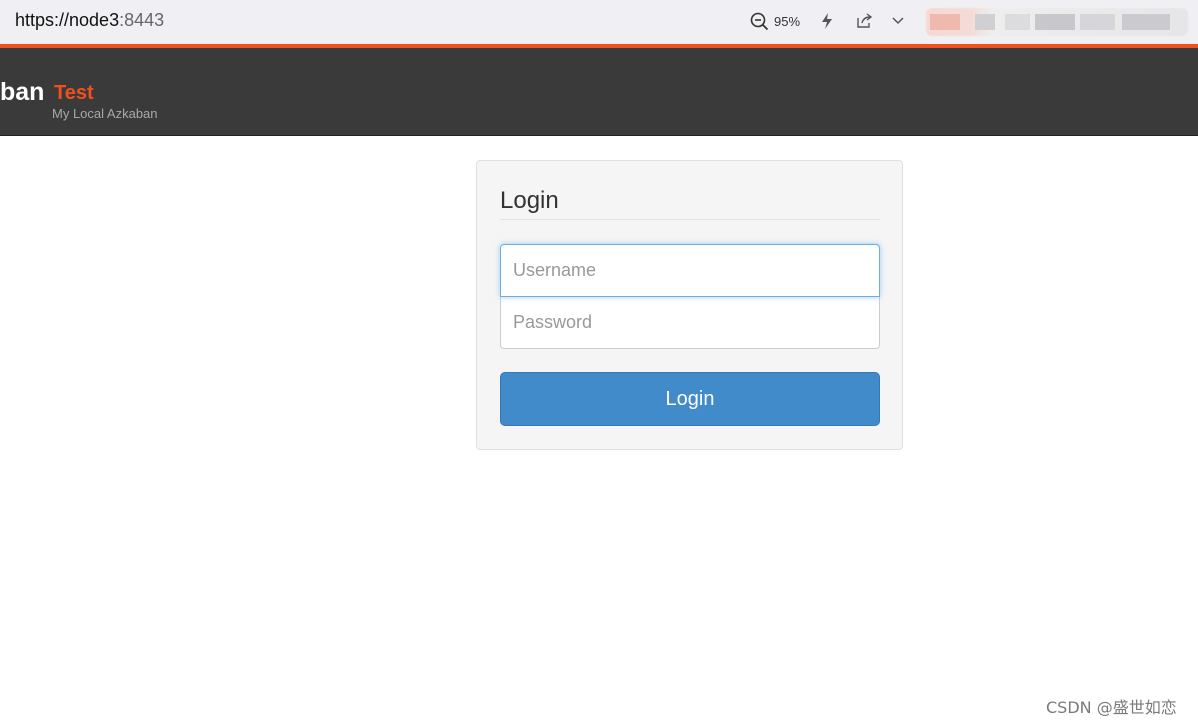  I want to click on url-host: https://node3, so click(67, 20).